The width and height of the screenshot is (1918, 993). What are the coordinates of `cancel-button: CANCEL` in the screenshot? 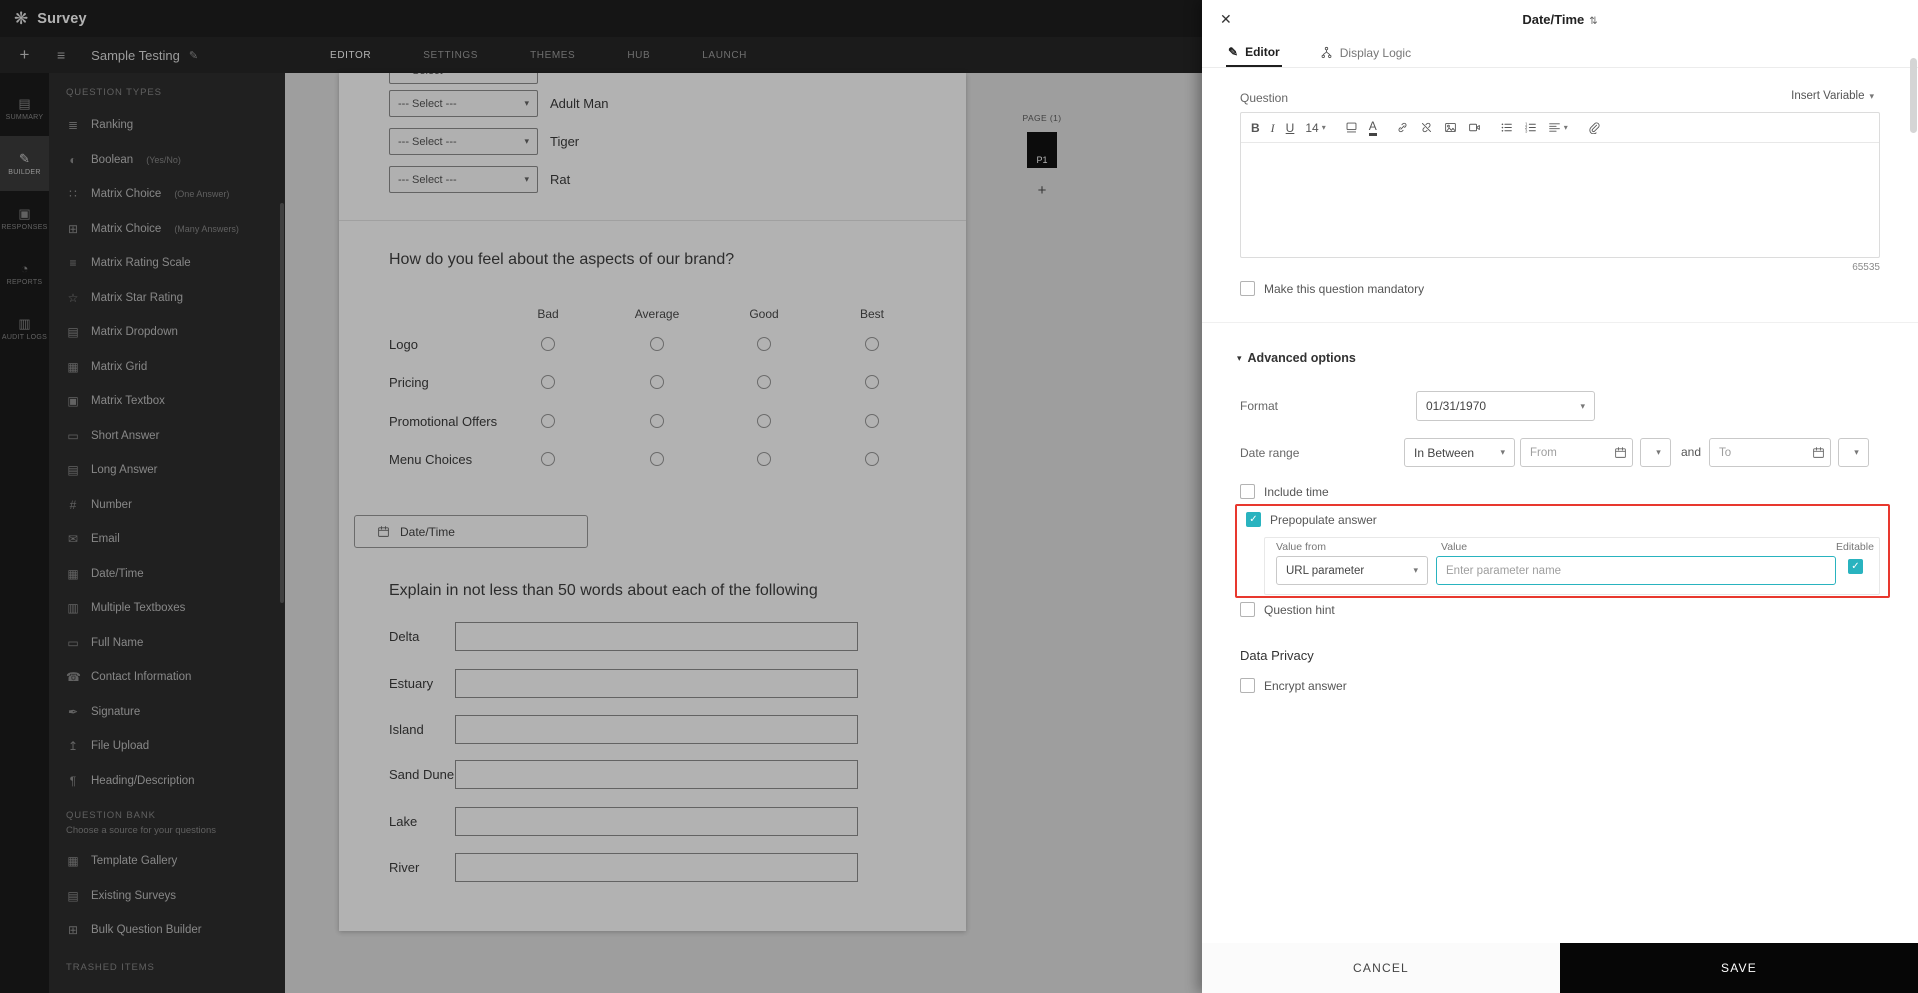 It's located at (1381, 968).